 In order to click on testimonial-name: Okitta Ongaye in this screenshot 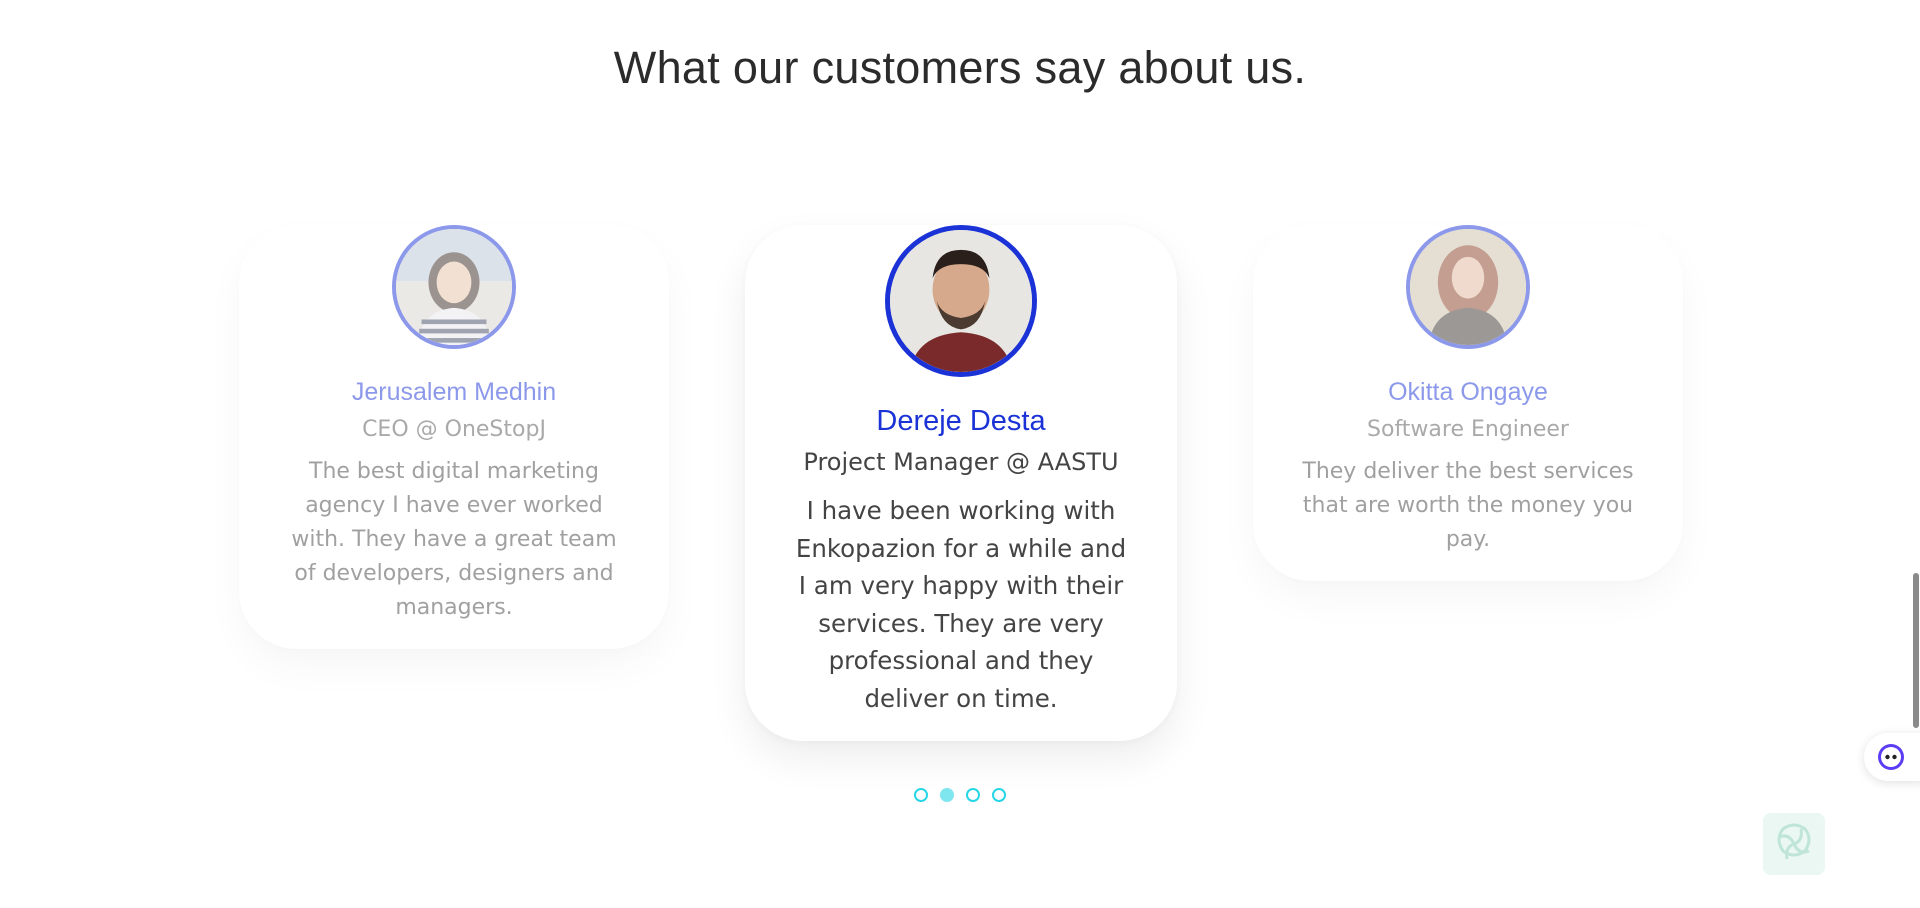, I will do `click(1468, 392)`.